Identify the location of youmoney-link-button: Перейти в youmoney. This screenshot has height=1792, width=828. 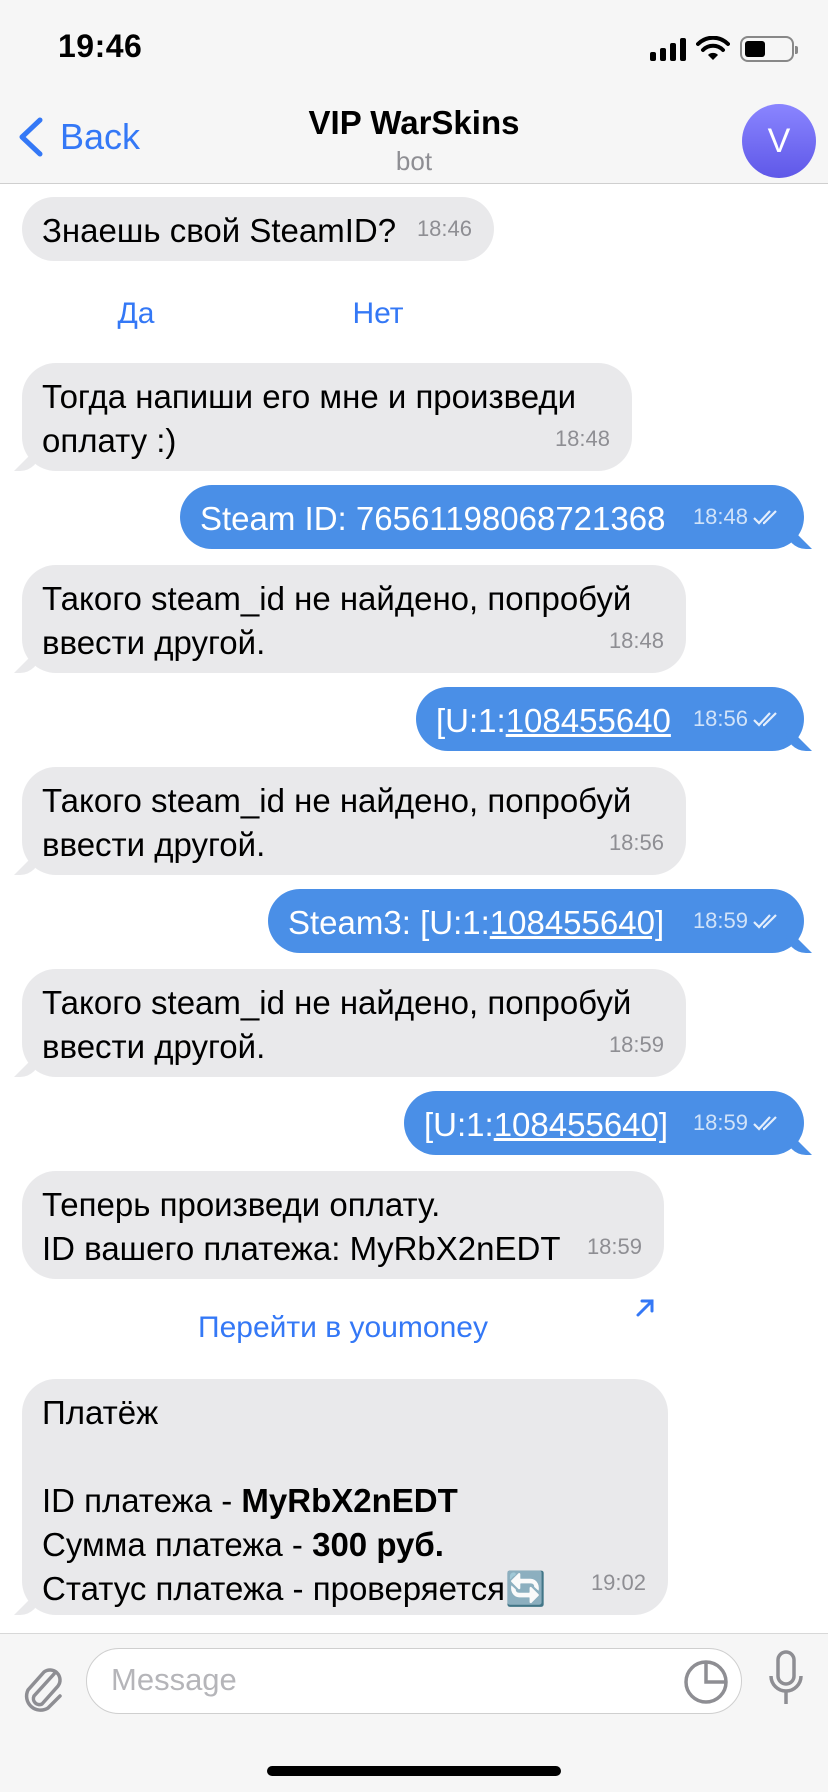
(343, 1333).